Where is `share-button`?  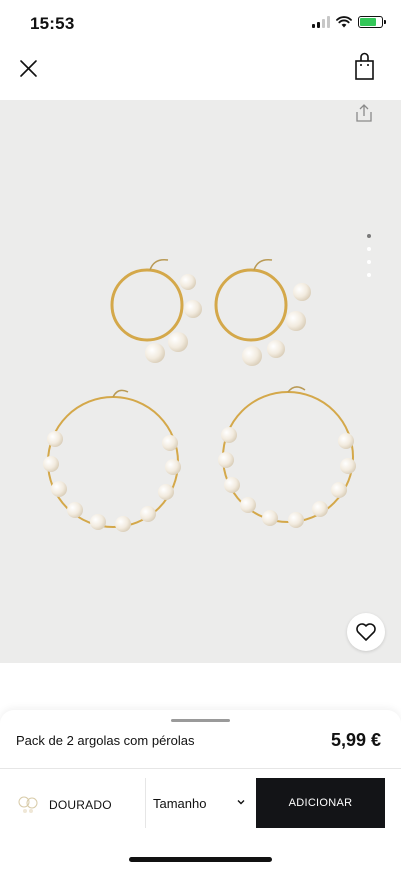 share-button is located at coordinates (364, 113).